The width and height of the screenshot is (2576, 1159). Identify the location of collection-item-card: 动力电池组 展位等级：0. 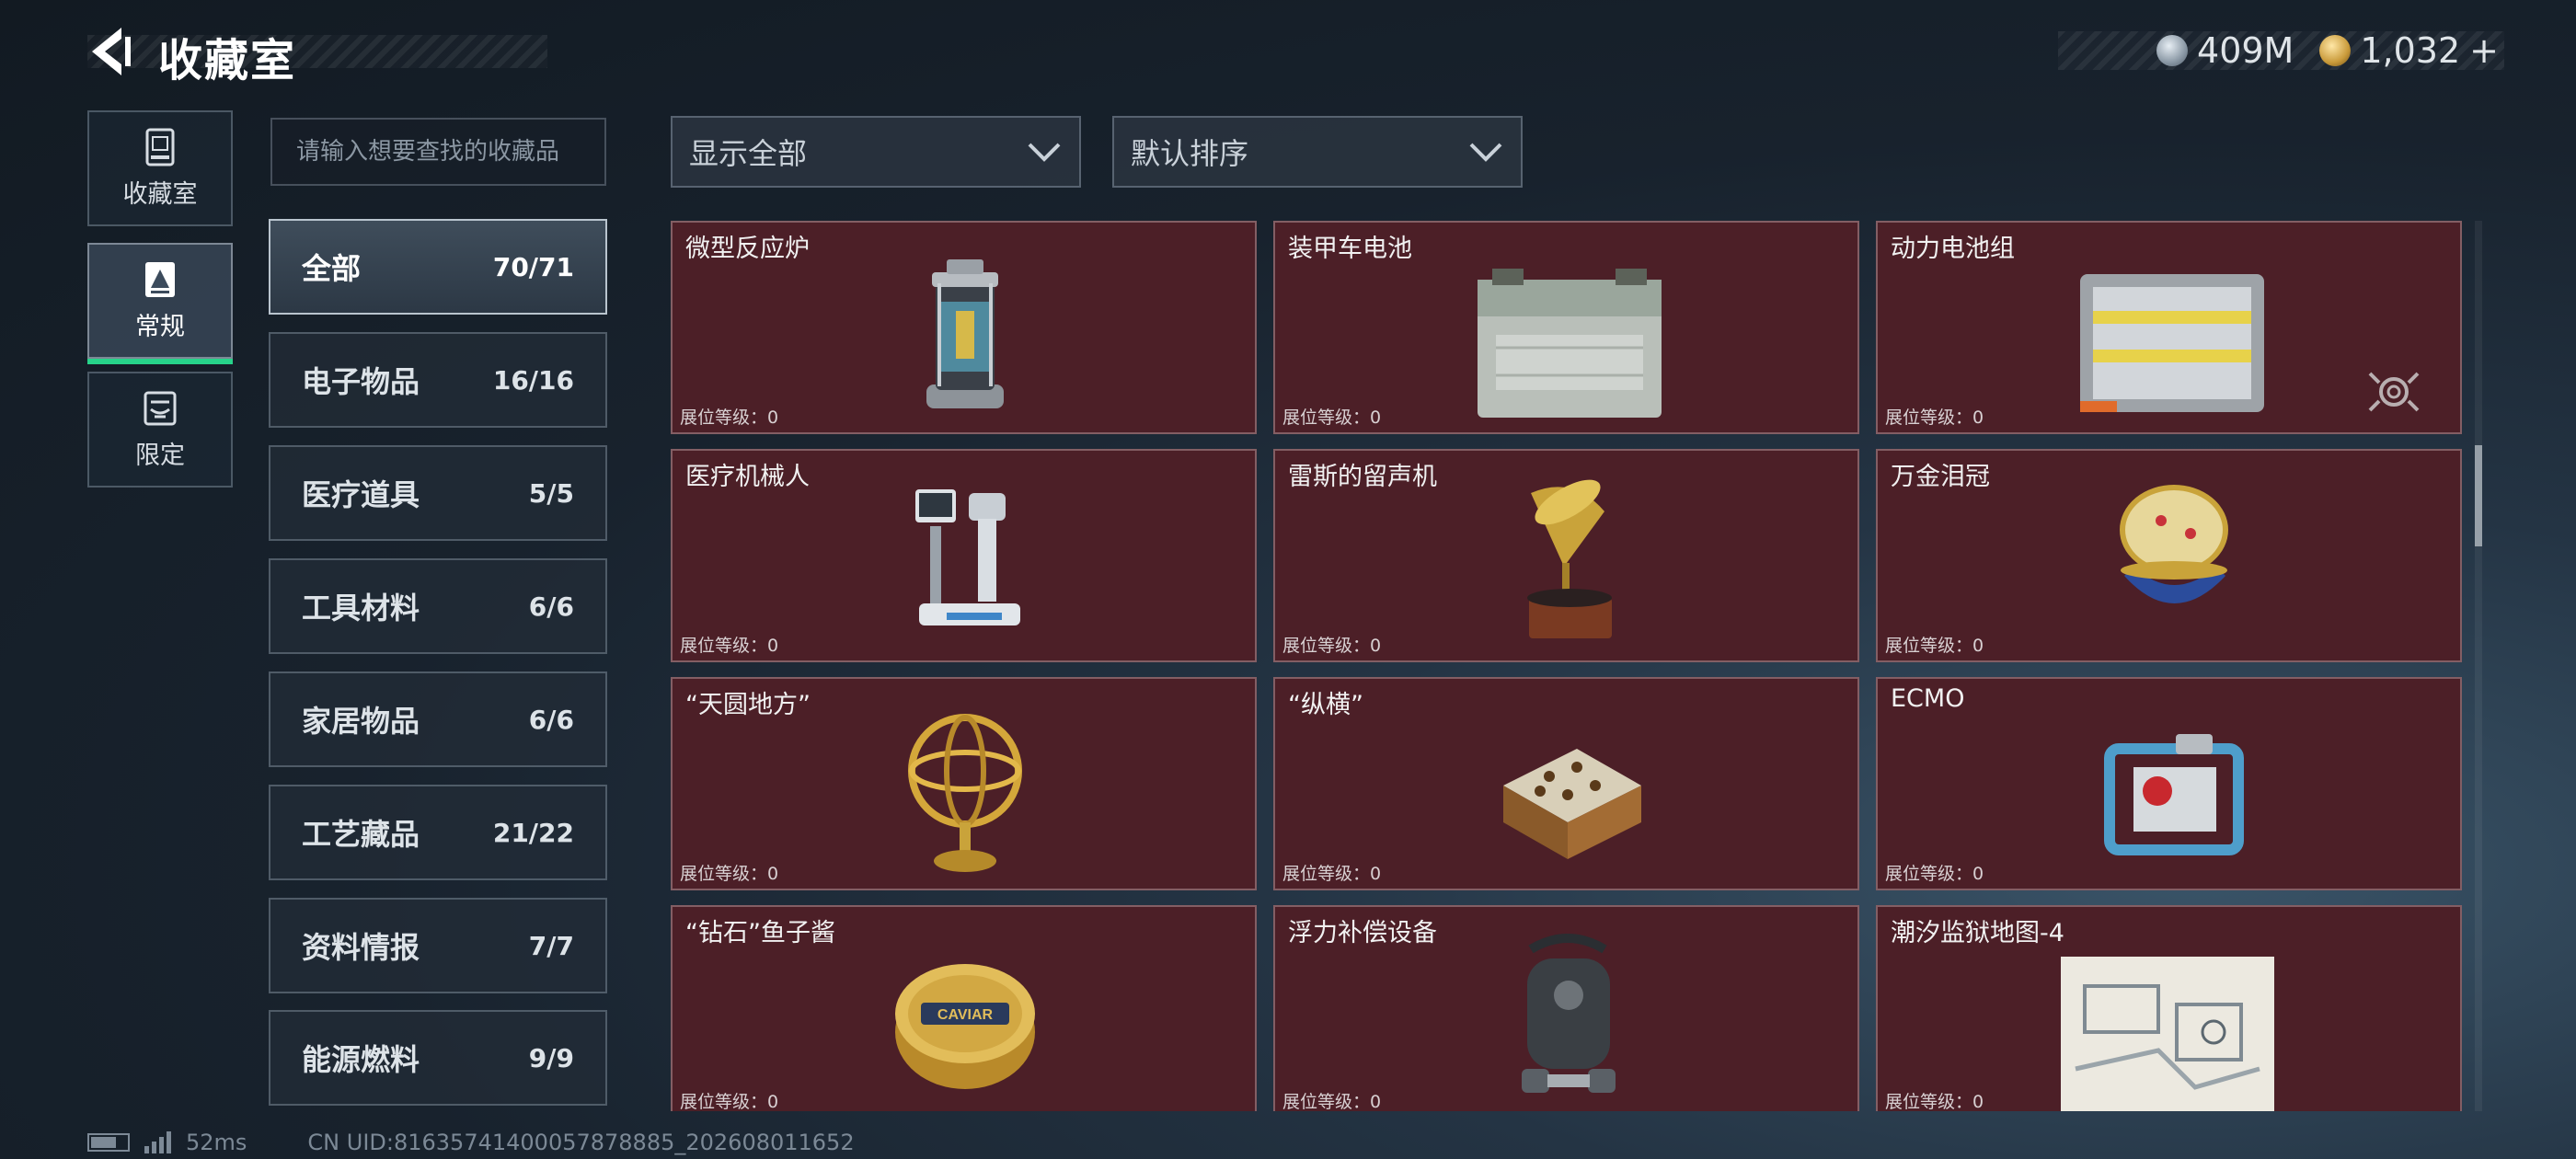
(2169, 327).